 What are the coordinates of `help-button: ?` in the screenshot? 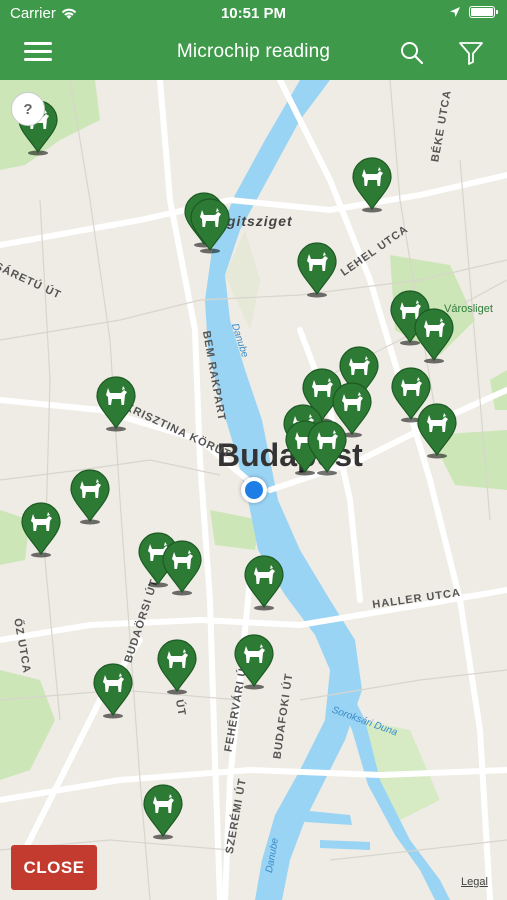 It's located at (28, 109).